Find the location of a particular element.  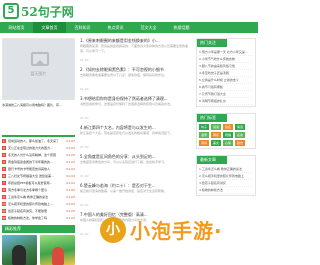

tag-chip: 网名 is located at coordinates (216, 135).